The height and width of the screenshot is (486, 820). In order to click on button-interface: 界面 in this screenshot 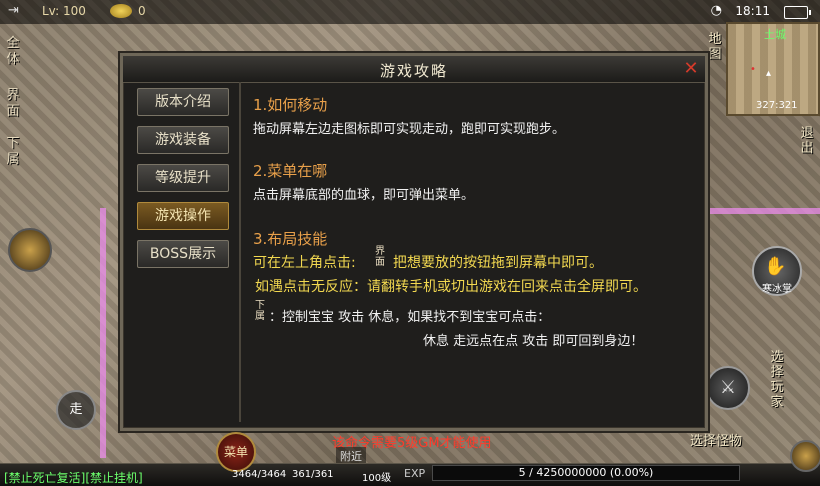, I will do `click(13, 104)`.